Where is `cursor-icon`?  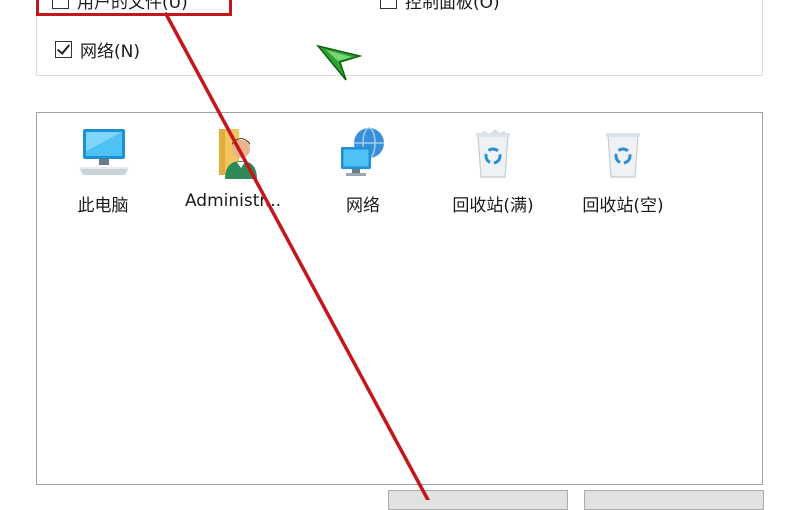 cursor-icon is located at coordinates (339, 64).